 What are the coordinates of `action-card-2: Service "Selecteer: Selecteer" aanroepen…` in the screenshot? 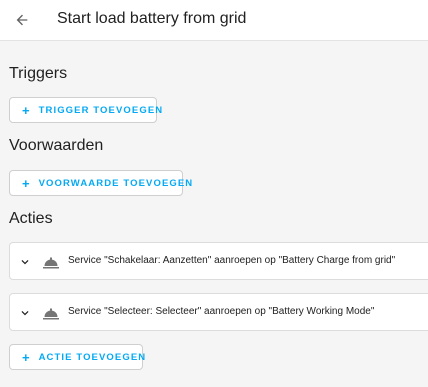 It's located at (218, 312).